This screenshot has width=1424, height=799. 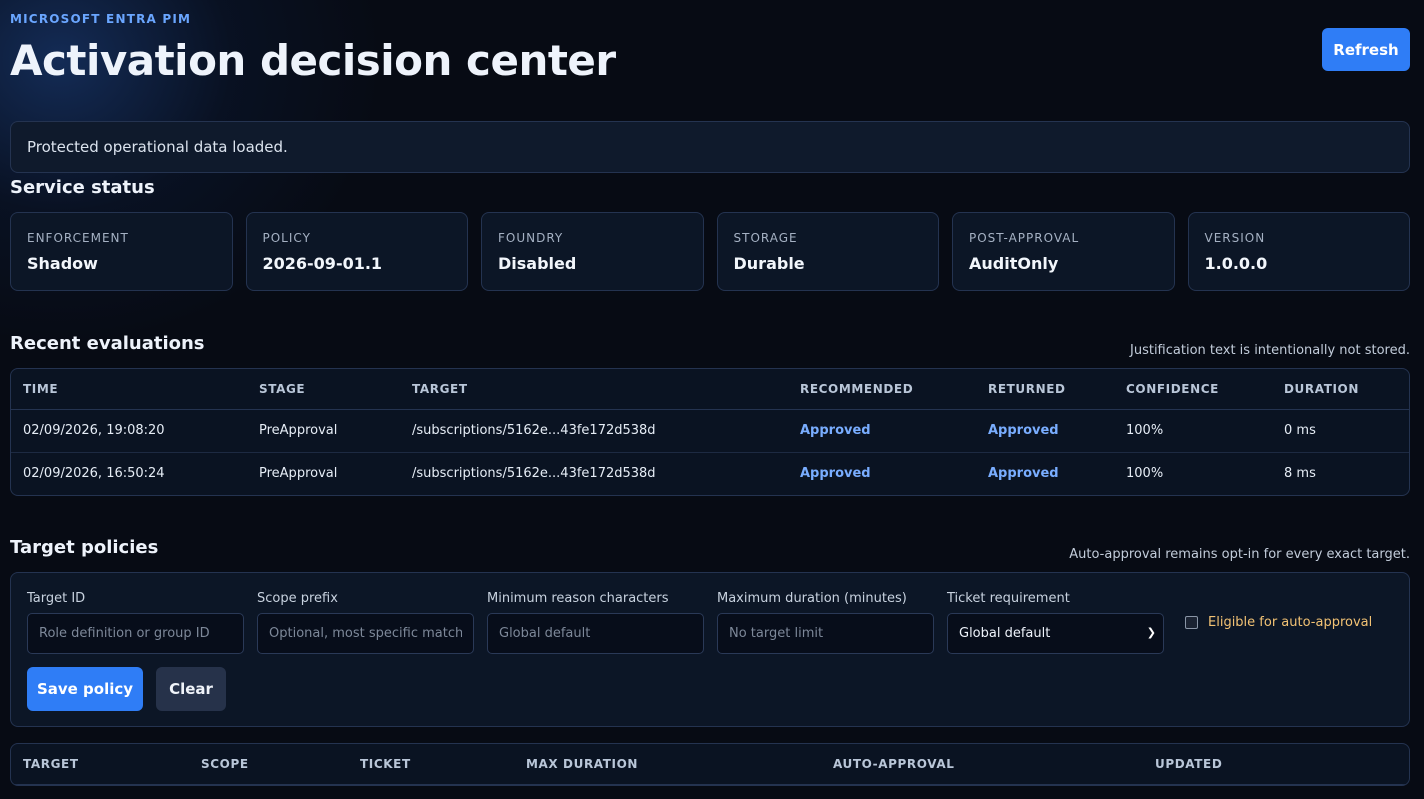 I want to click on recent-evaluations-heading: Recent evaluations, so click(x=107, y=343).